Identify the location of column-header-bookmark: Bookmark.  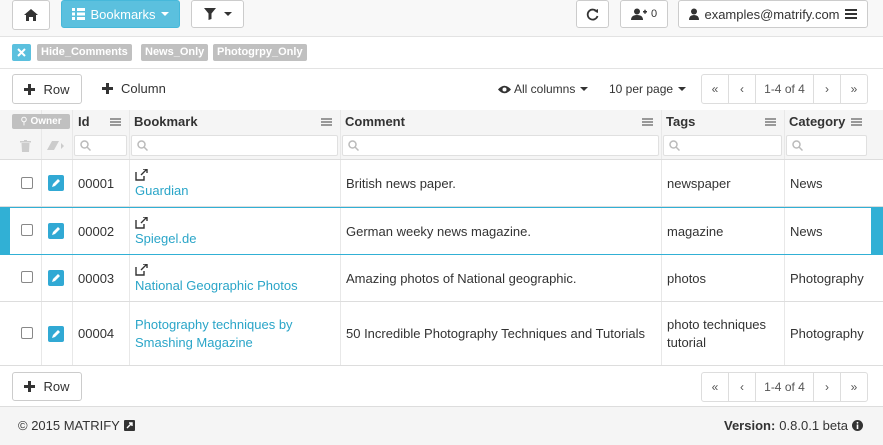
(166, 121).